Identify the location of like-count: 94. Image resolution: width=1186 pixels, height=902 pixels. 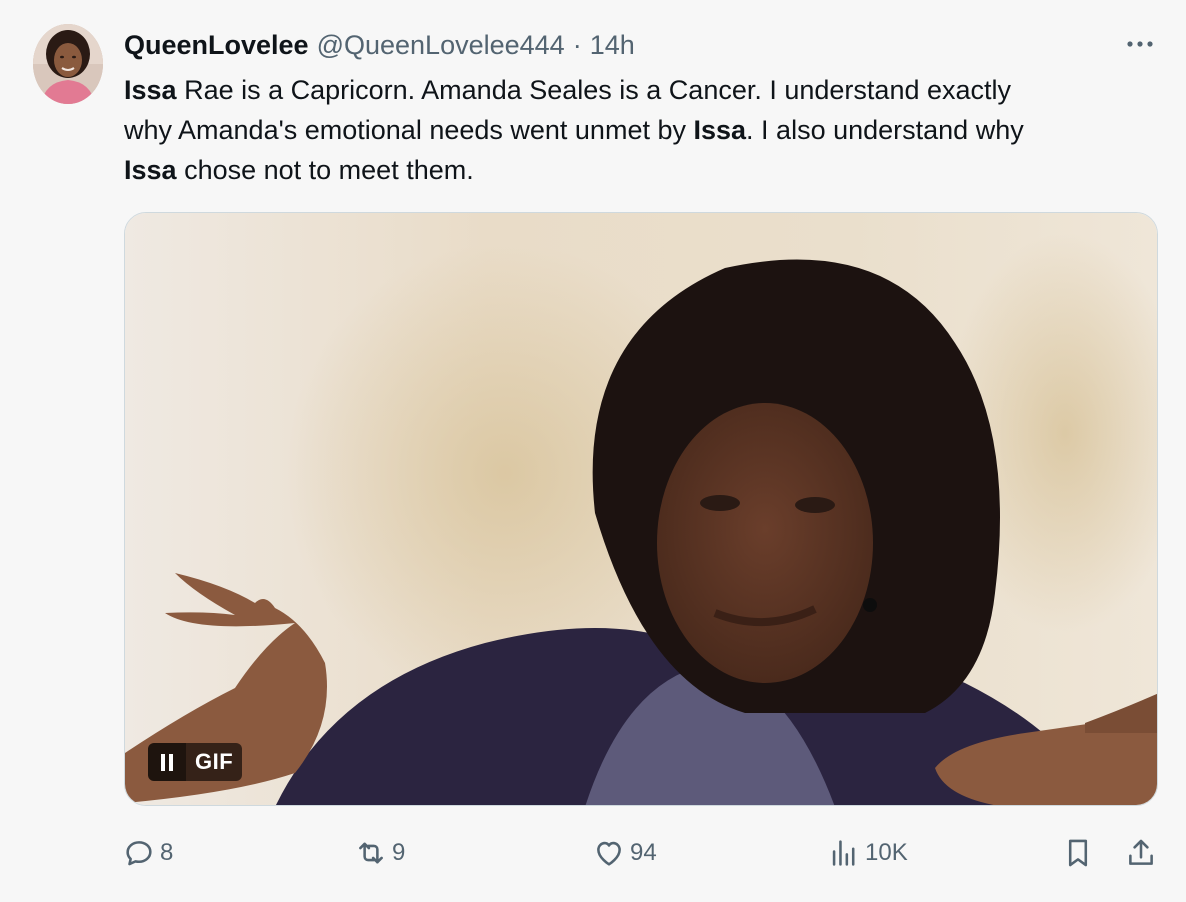
(643, 852).